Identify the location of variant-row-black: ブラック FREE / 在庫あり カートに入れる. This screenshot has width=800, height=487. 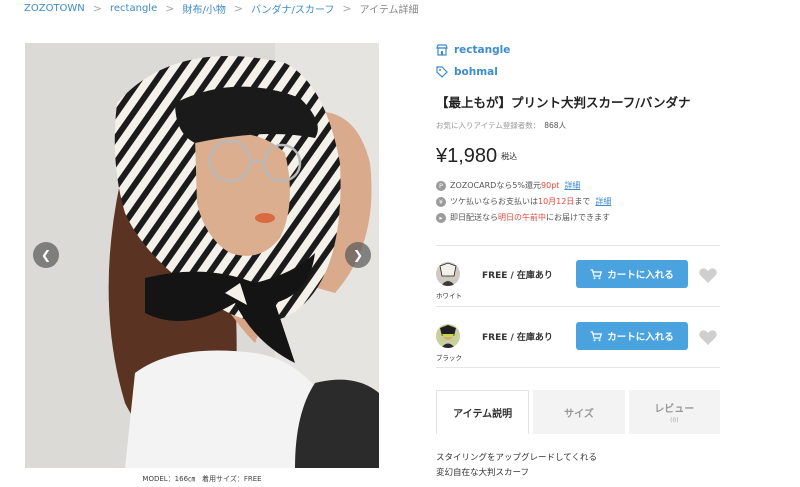
(578, 346).